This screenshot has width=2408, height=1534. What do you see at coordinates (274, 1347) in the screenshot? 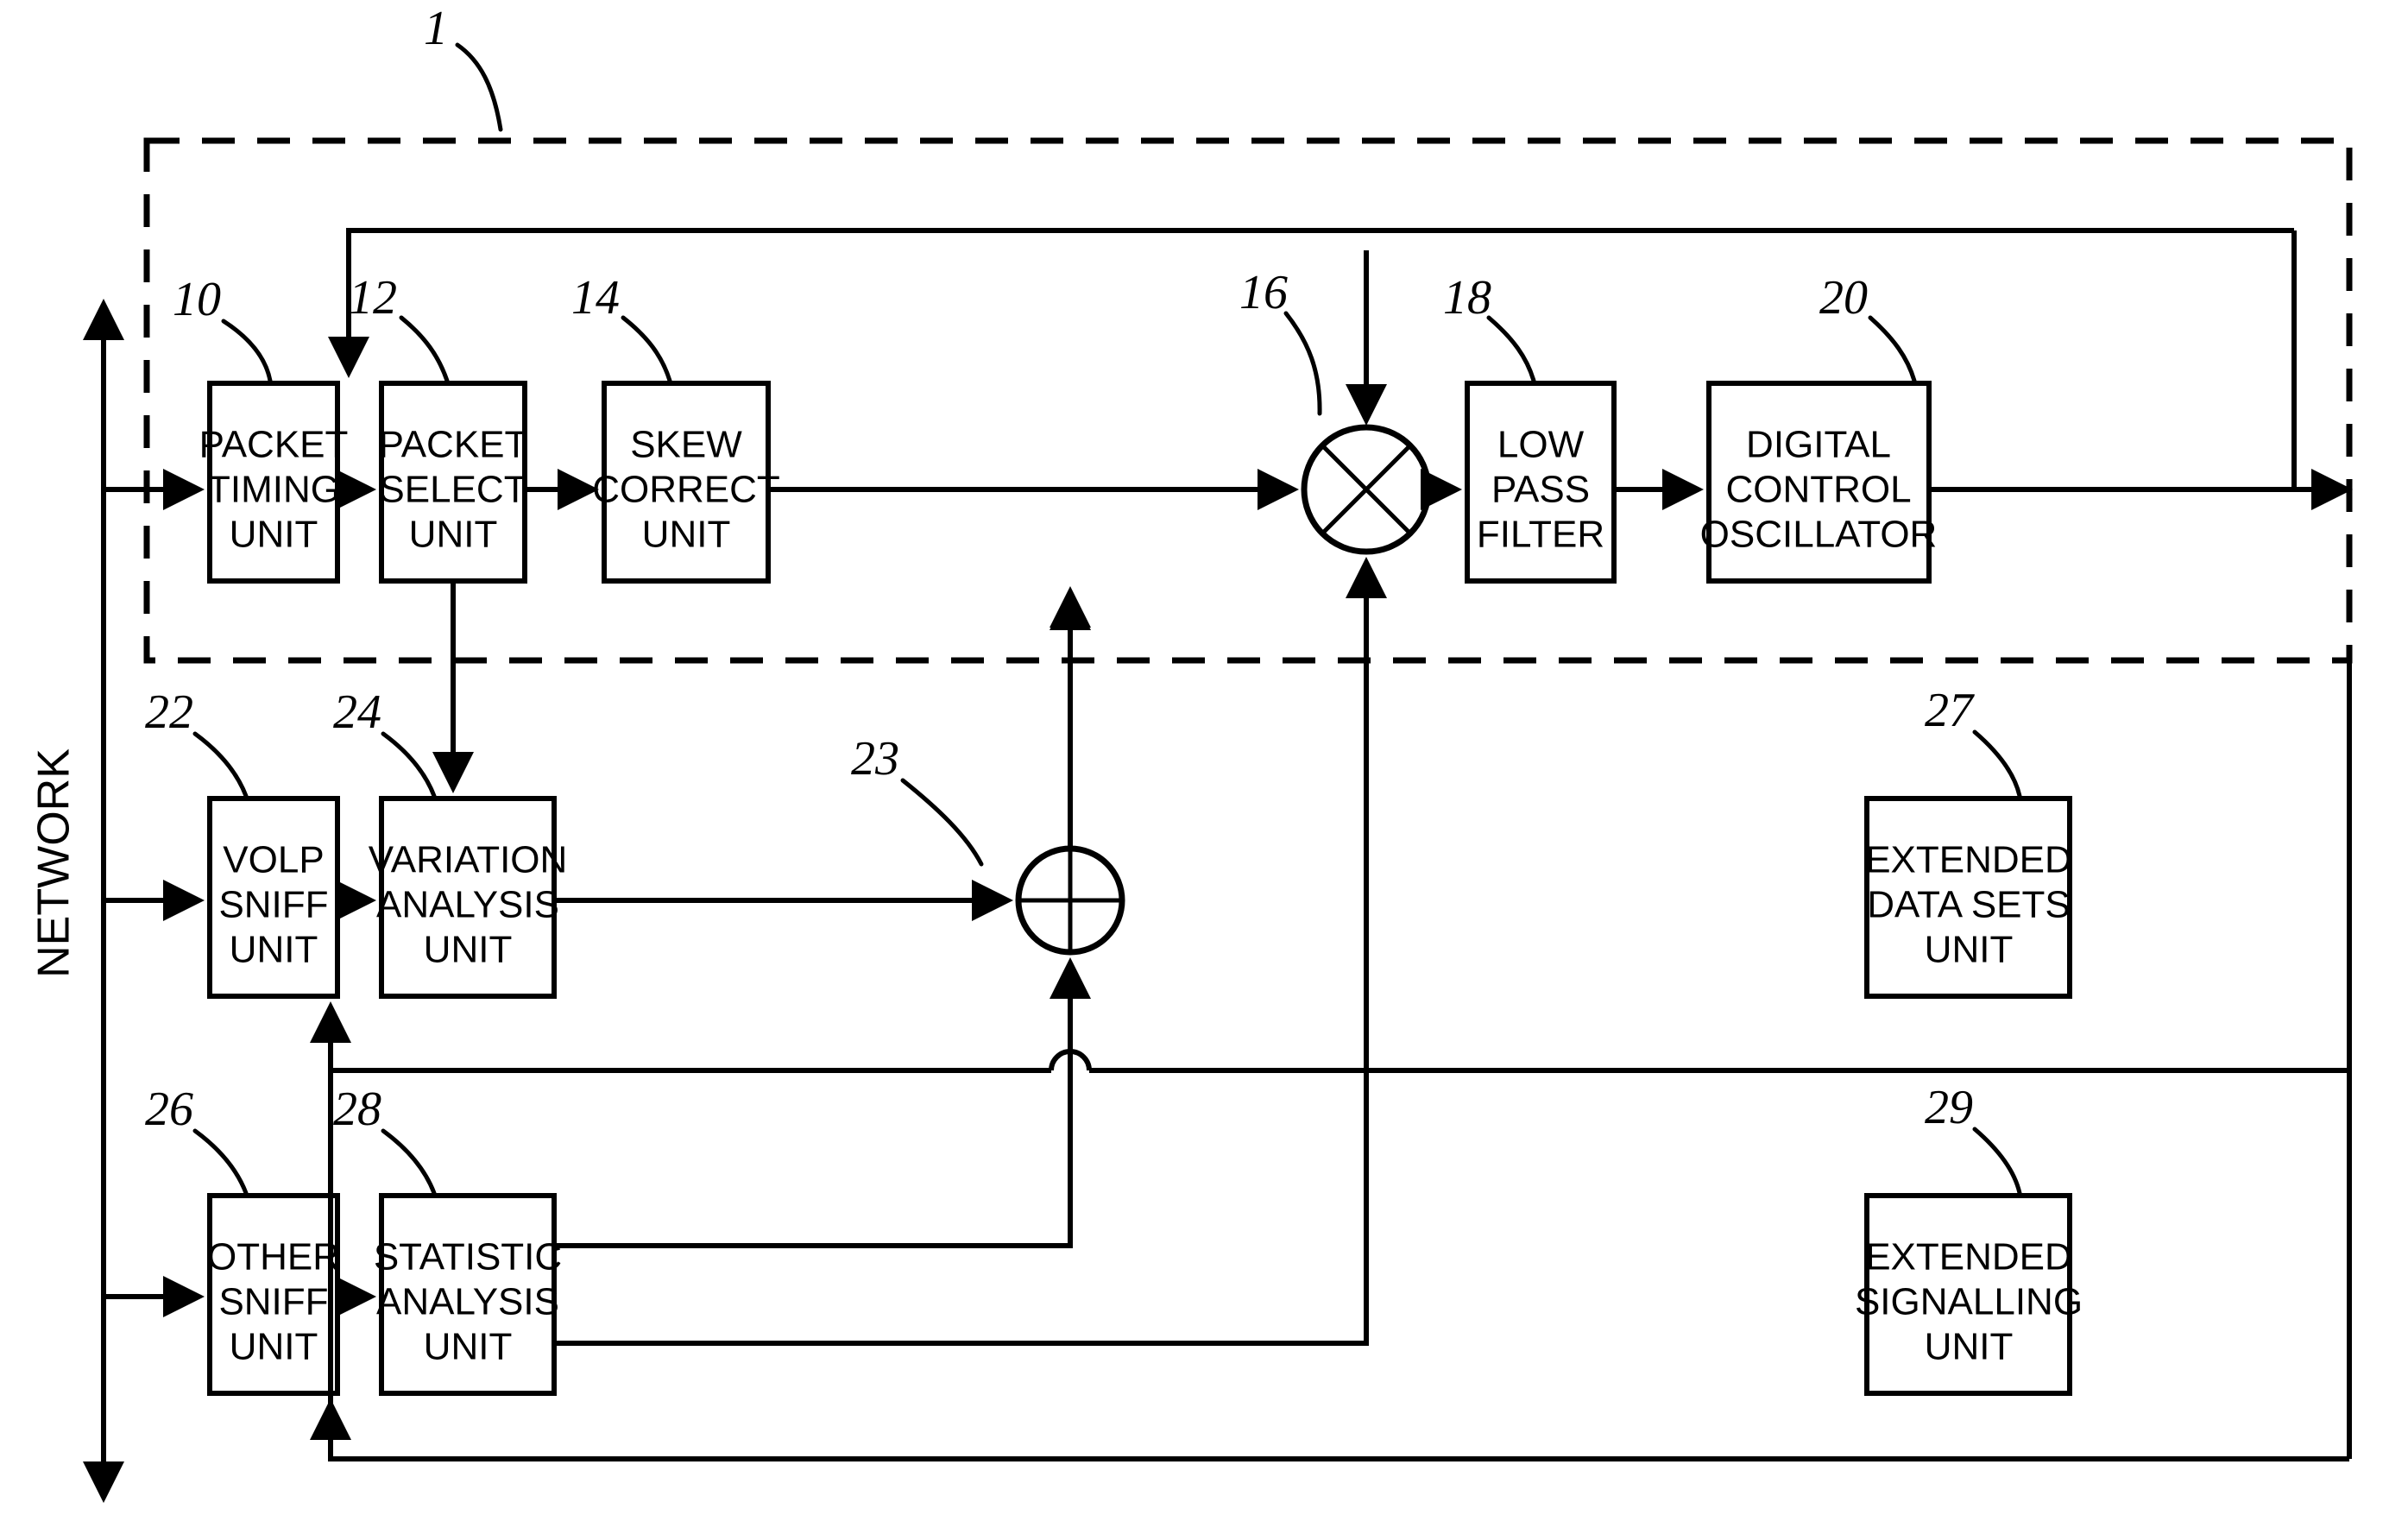
I see `block-other-sniff-unit-line3: UNIT` at bounding box center [274, 1347].